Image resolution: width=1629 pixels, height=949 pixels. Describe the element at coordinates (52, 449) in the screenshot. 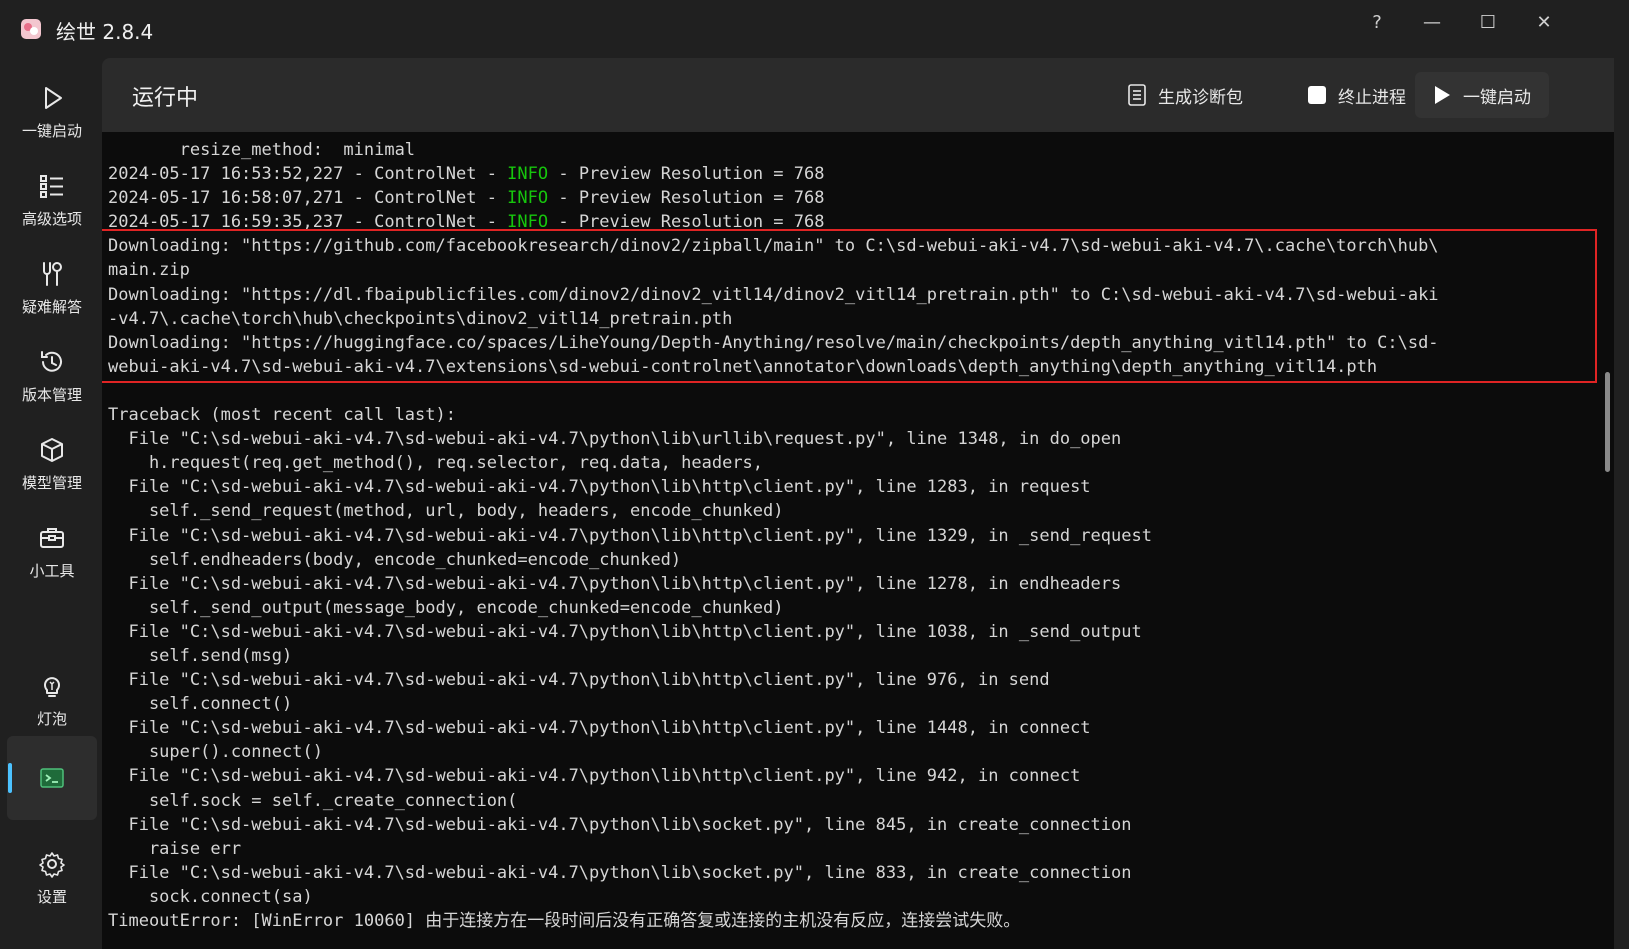

I see `cube-icon` at that location.